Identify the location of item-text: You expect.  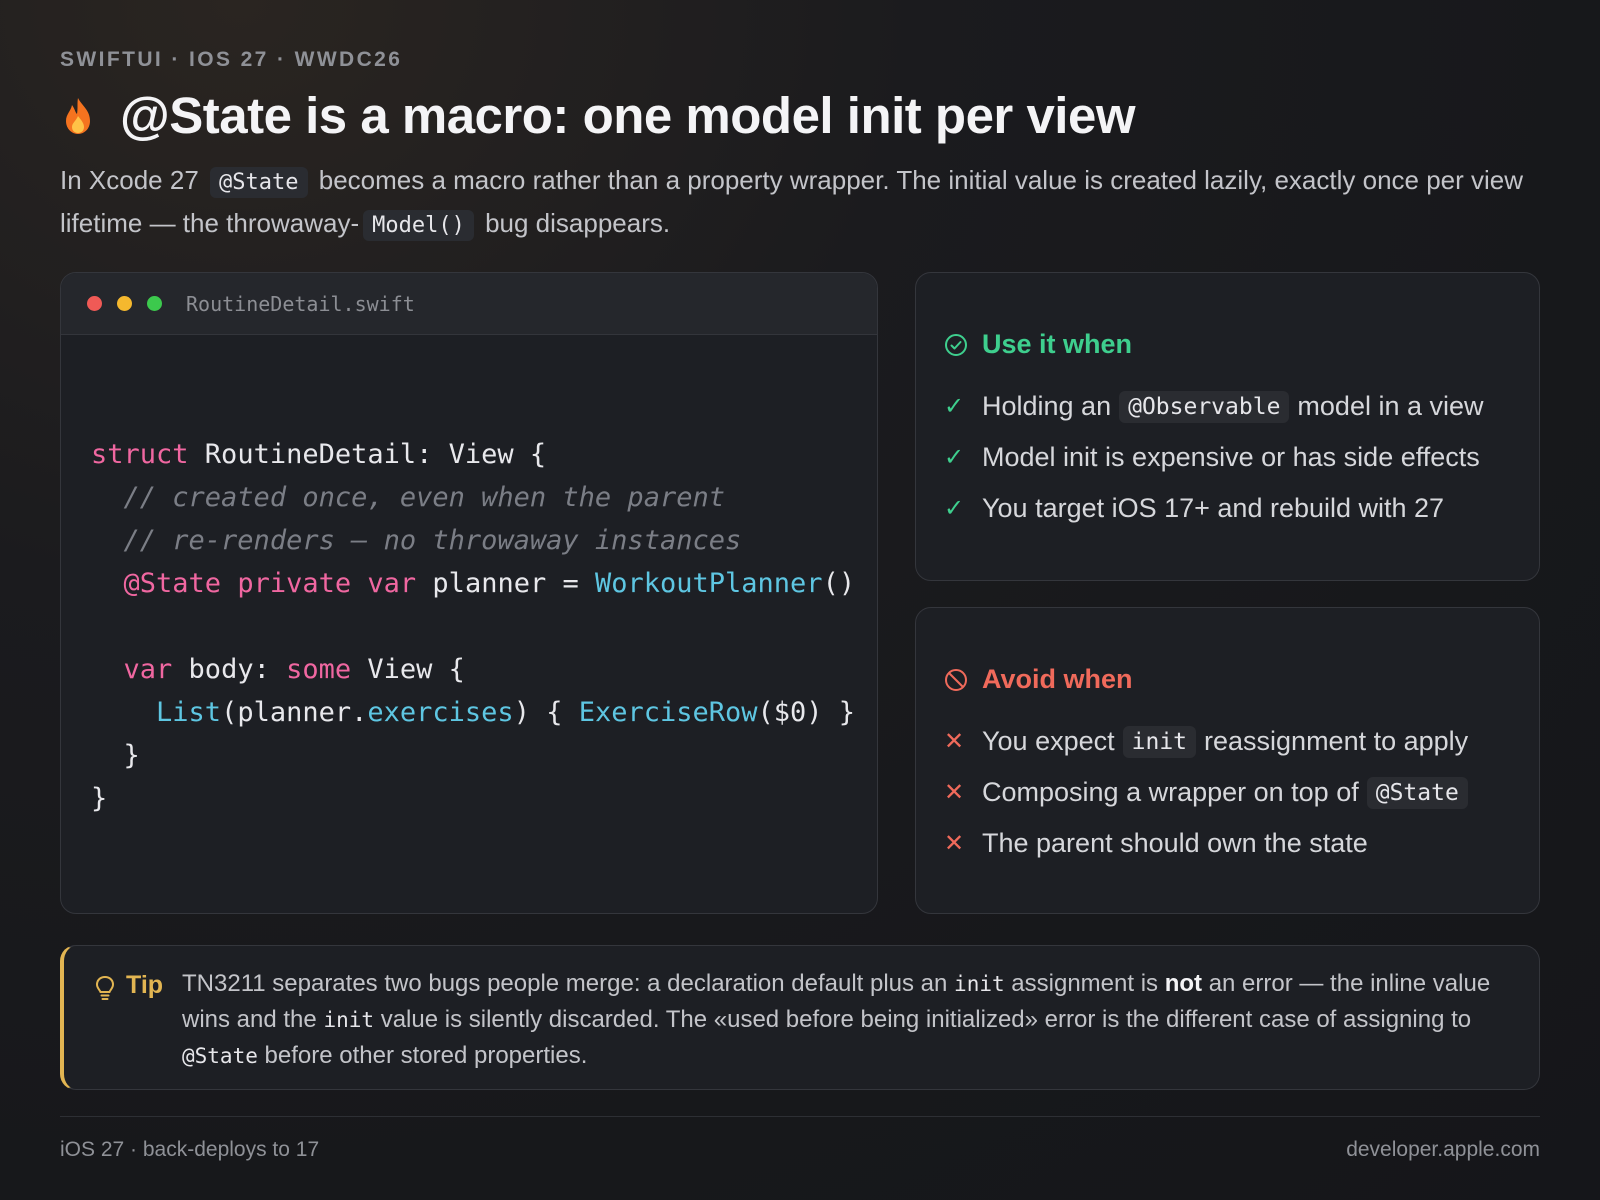
(1048, 741).